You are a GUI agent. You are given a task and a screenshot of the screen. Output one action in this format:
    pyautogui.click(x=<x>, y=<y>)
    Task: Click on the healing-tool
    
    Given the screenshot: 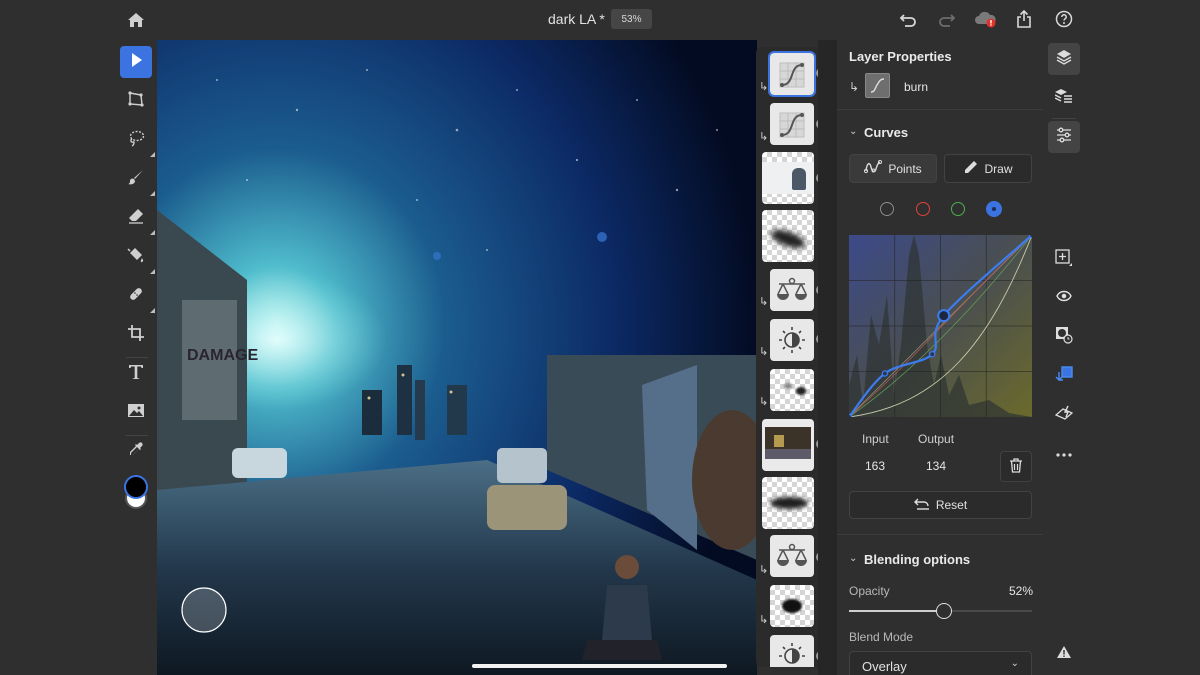 What is the action you would take?
    pyautogui.click(x=137, y=296)
    